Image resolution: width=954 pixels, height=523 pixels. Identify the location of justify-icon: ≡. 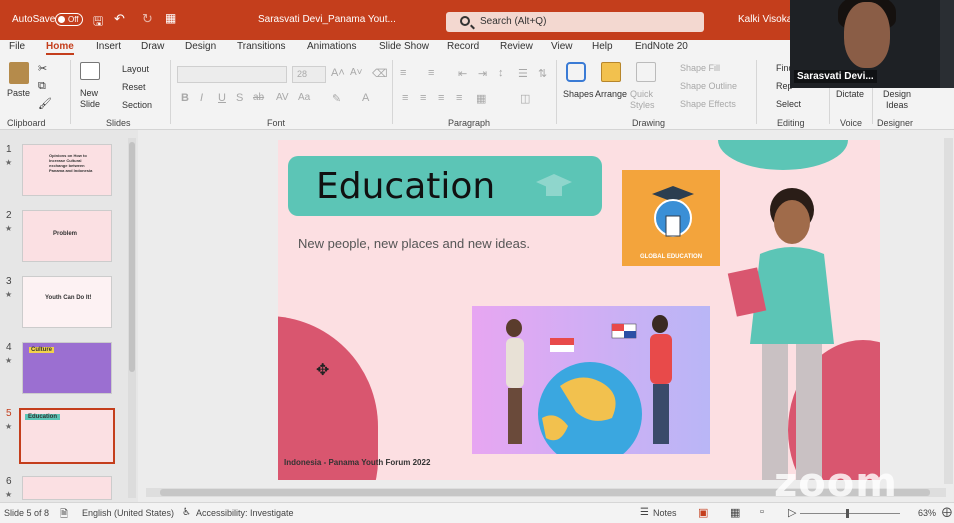
(459, 98).